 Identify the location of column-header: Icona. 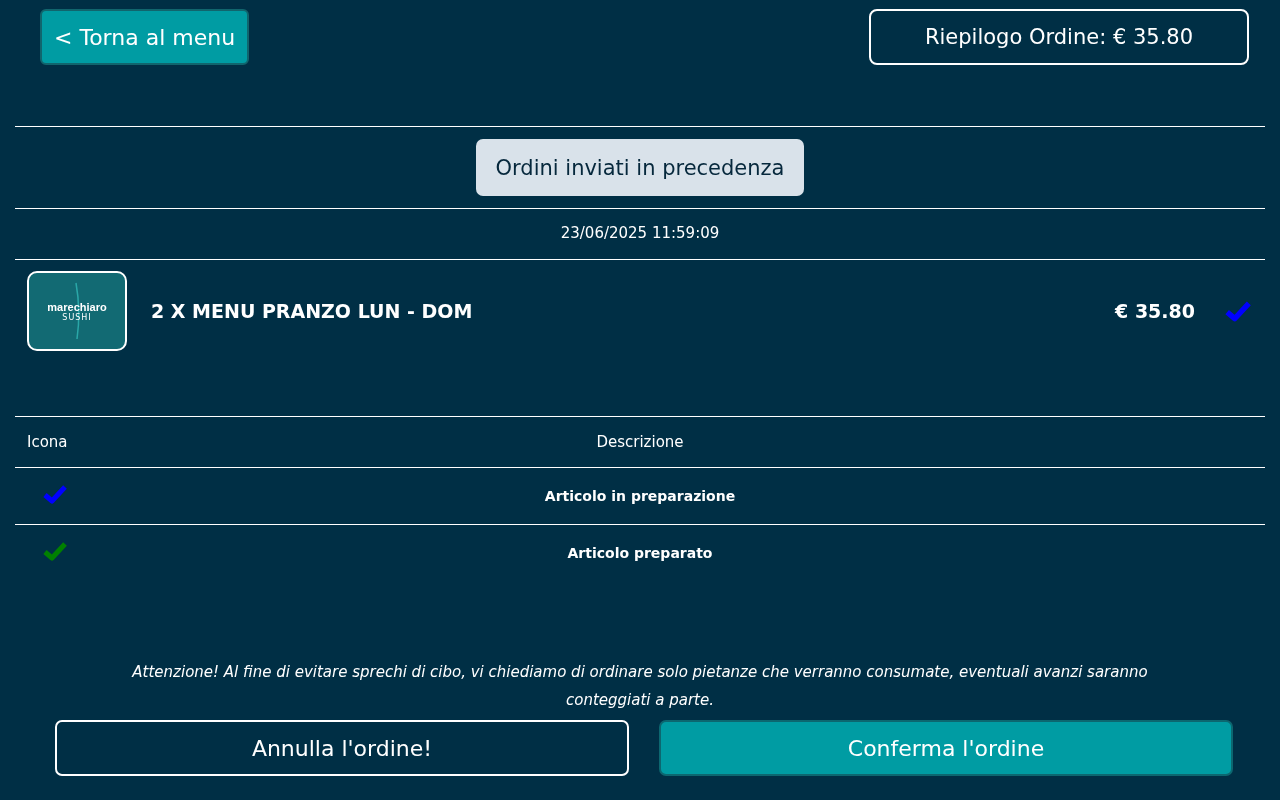
(47, 442).